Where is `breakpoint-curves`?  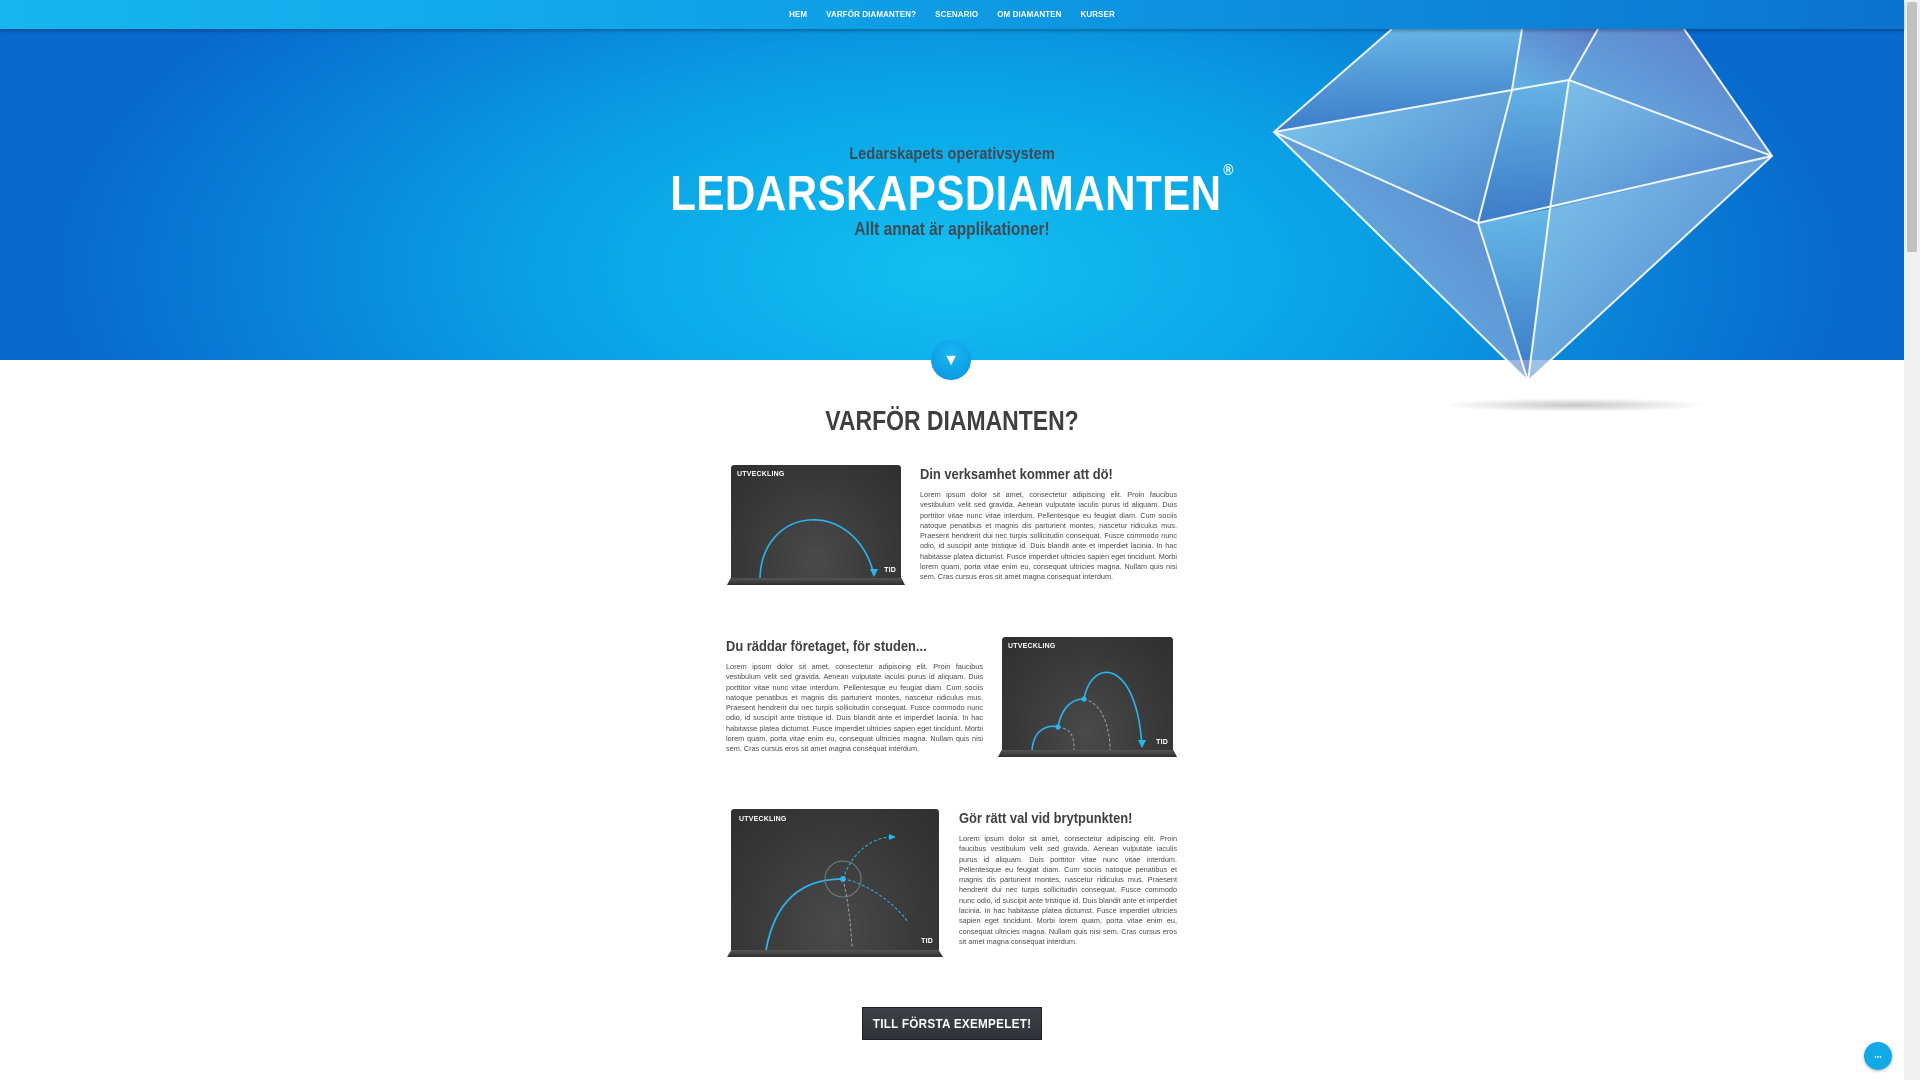 breakpoint-curves is located at coordinates (836, 892).